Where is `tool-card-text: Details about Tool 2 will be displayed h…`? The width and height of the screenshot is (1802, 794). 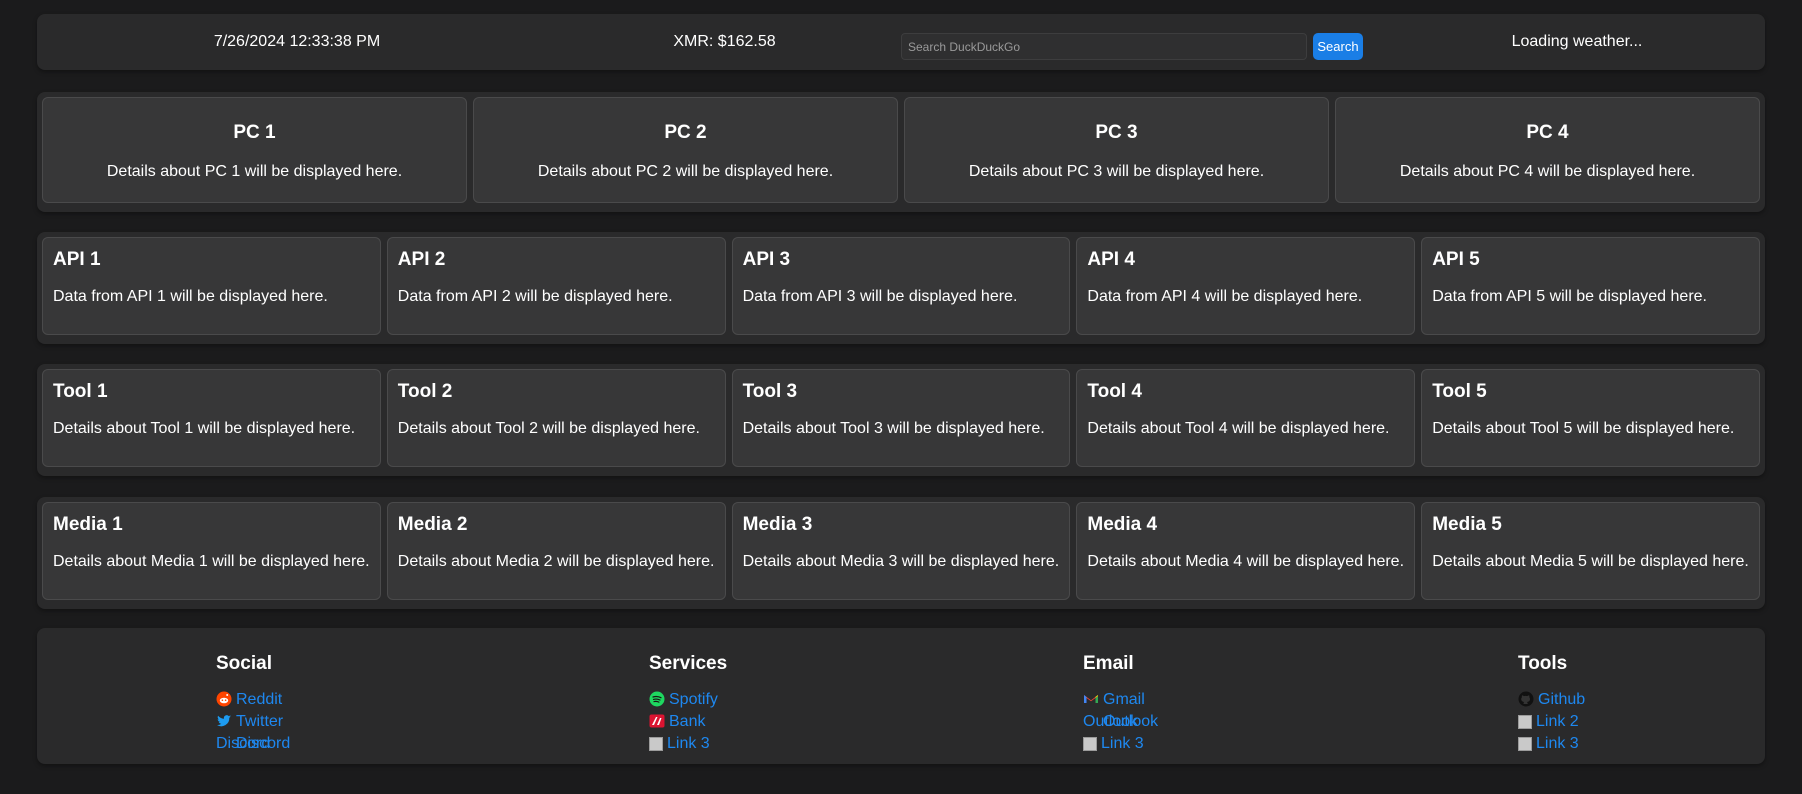 tool-card-text: Details about Tool 2 will be displayed h… is located at coordinates (548, 428).